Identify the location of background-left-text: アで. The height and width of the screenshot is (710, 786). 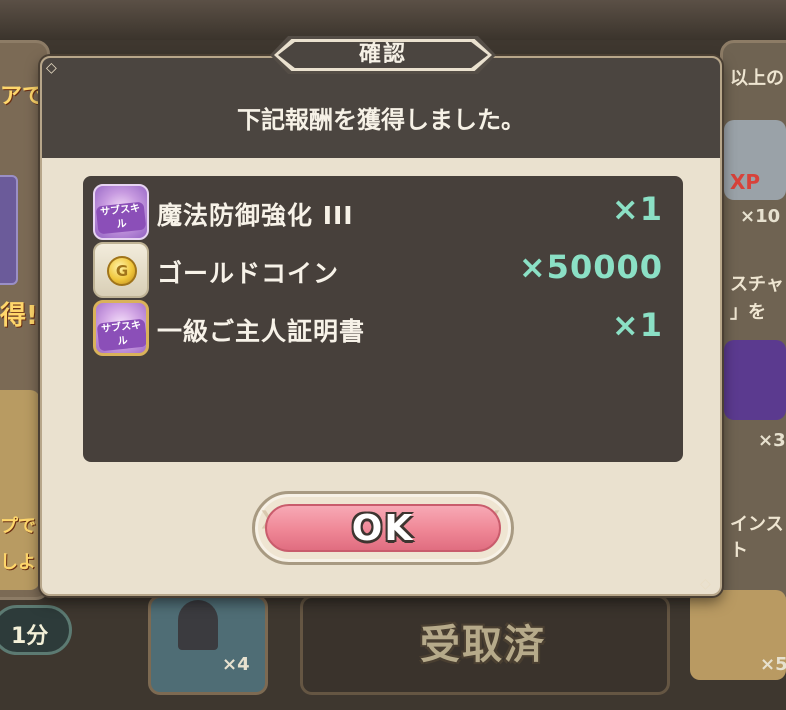
(22, 96).